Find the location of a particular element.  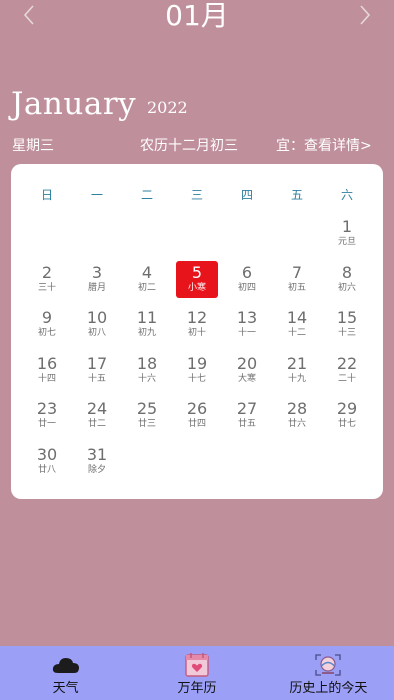

calendar-day: 3 腊月 is located at coordinates (97, 279).